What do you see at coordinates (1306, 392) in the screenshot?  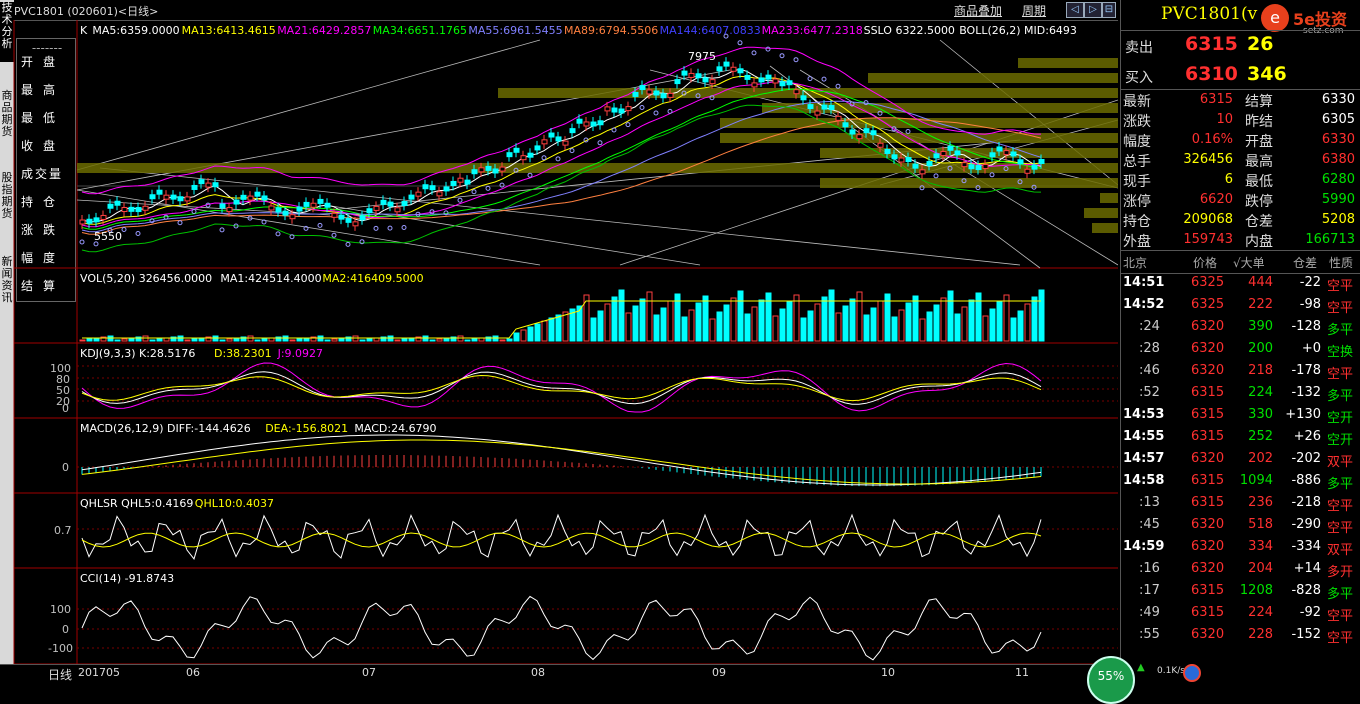 I see `tick-oi-change: -132` at bounding box center [1306, 392].